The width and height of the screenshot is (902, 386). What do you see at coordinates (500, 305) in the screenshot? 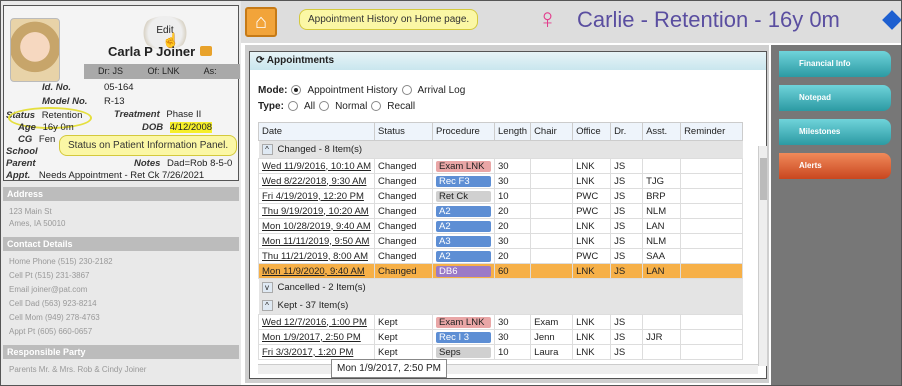
I see `group-row: ^ Kept - 37 Item(s)` at bounding box center [500, 305].